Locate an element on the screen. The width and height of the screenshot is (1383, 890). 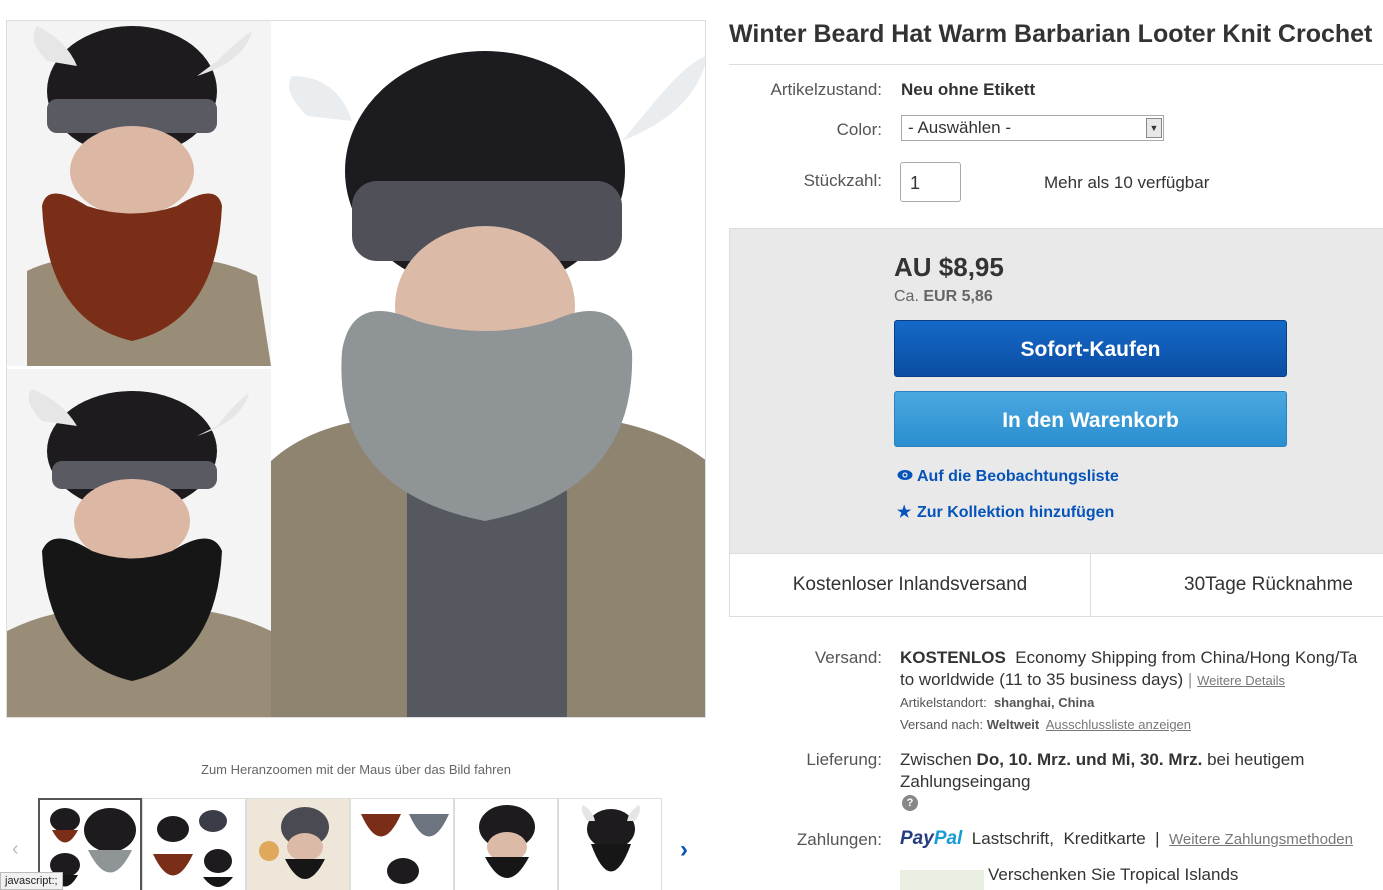
quantity-input: 1 is located at coordinates (930, 182).